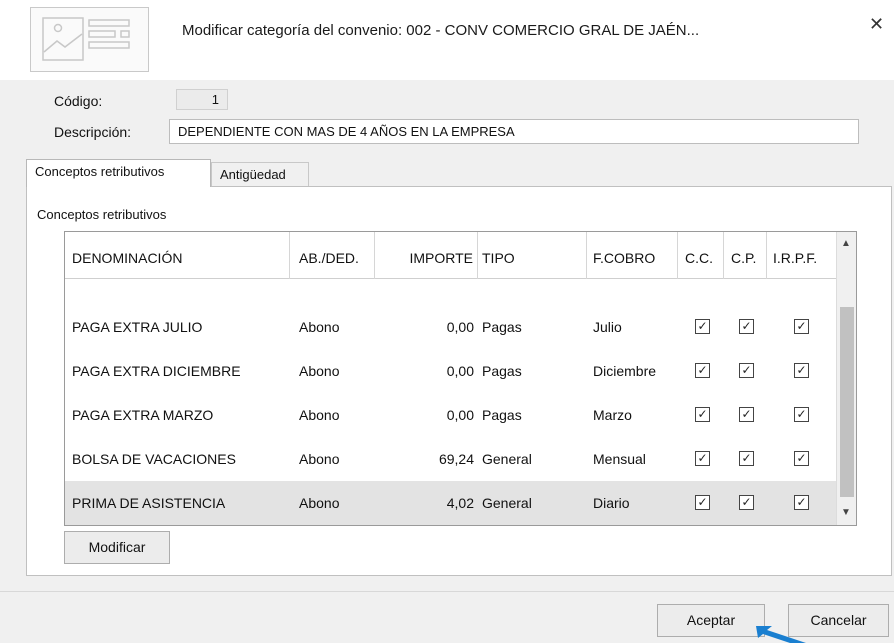  What do you see at coordinates (181, 255) in the screenshot?
I see `column-header-denominacion: DENOMINACIÓN` at bounding box center [181, 255].